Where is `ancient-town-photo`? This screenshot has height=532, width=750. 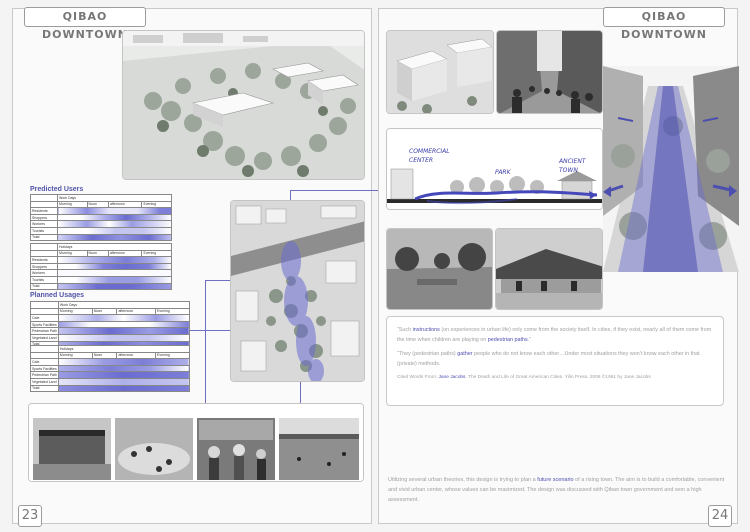
ancient-town-photo is located at coordinates (549, 269).